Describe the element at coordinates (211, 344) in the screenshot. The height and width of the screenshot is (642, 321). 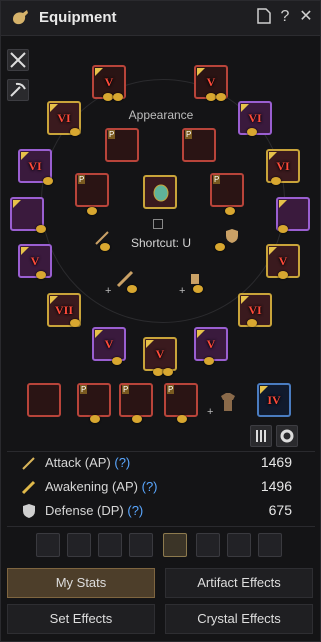
I see `slot-shoes: V` at that location.